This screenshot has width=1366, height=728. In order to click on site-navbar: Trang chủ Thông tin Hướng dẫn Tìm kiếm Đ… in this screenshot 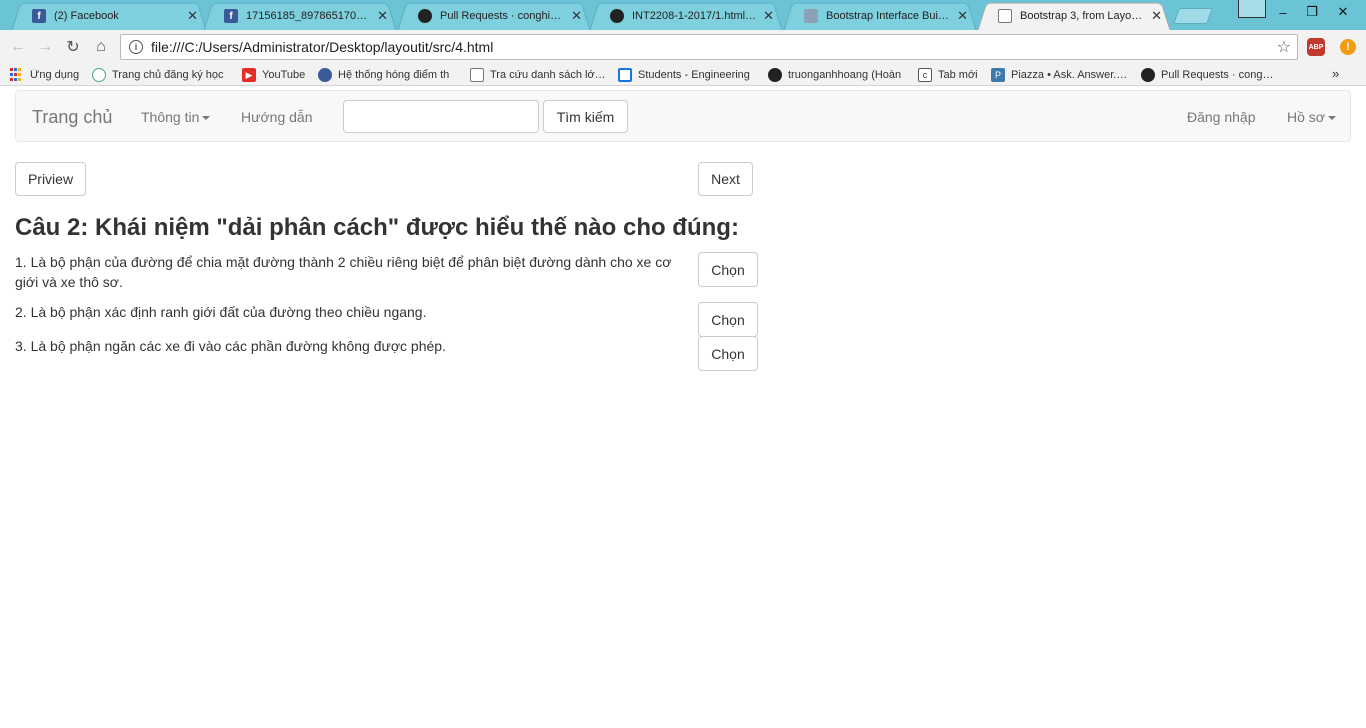, I will do `click(683, 116)`.